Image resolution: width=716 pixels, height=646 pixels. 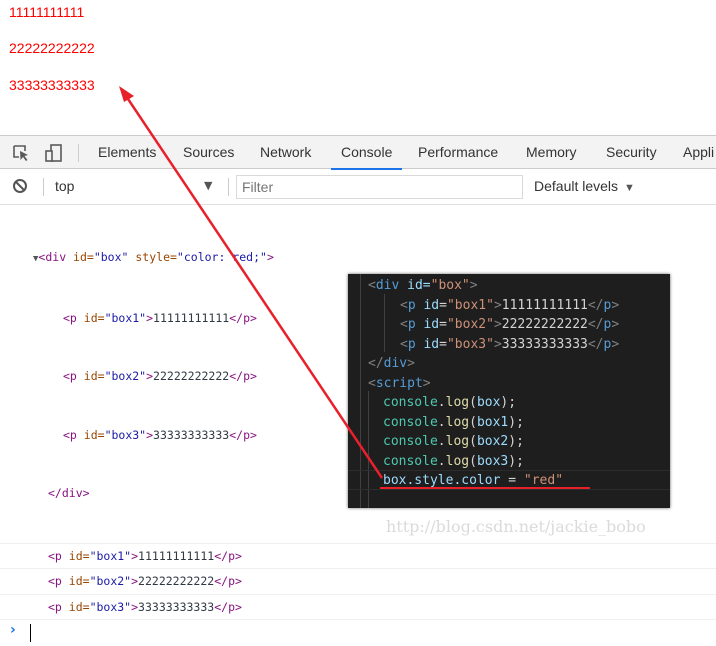 I want to click on token: </, so click(x=376, y=363).